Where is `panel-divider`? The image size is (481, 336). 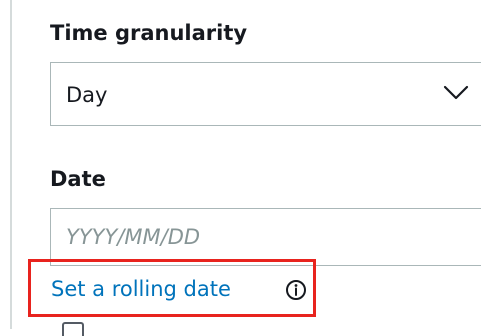
panel-divider is located at coordinates (11, 164).